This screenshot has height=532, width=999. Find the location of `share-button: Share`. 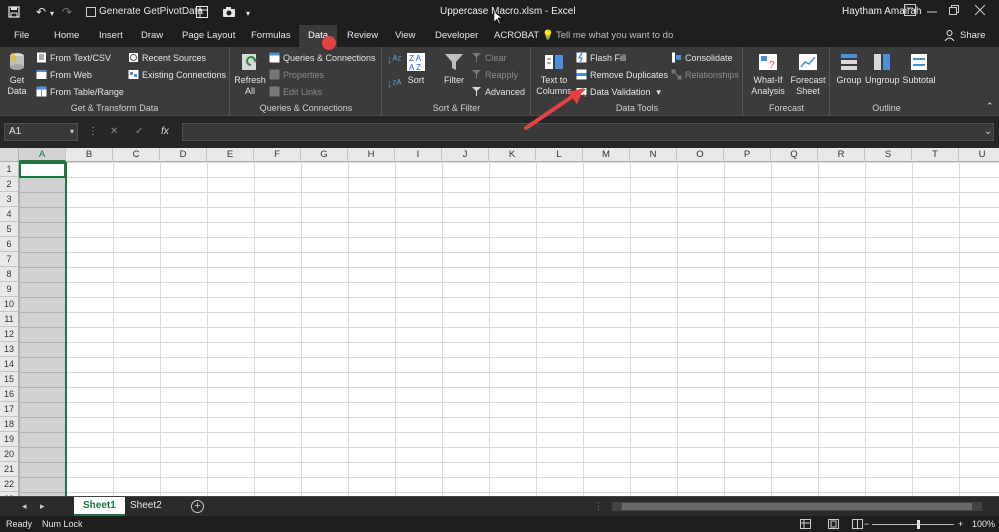

share-button: Share is located at coordinates (972, 35).